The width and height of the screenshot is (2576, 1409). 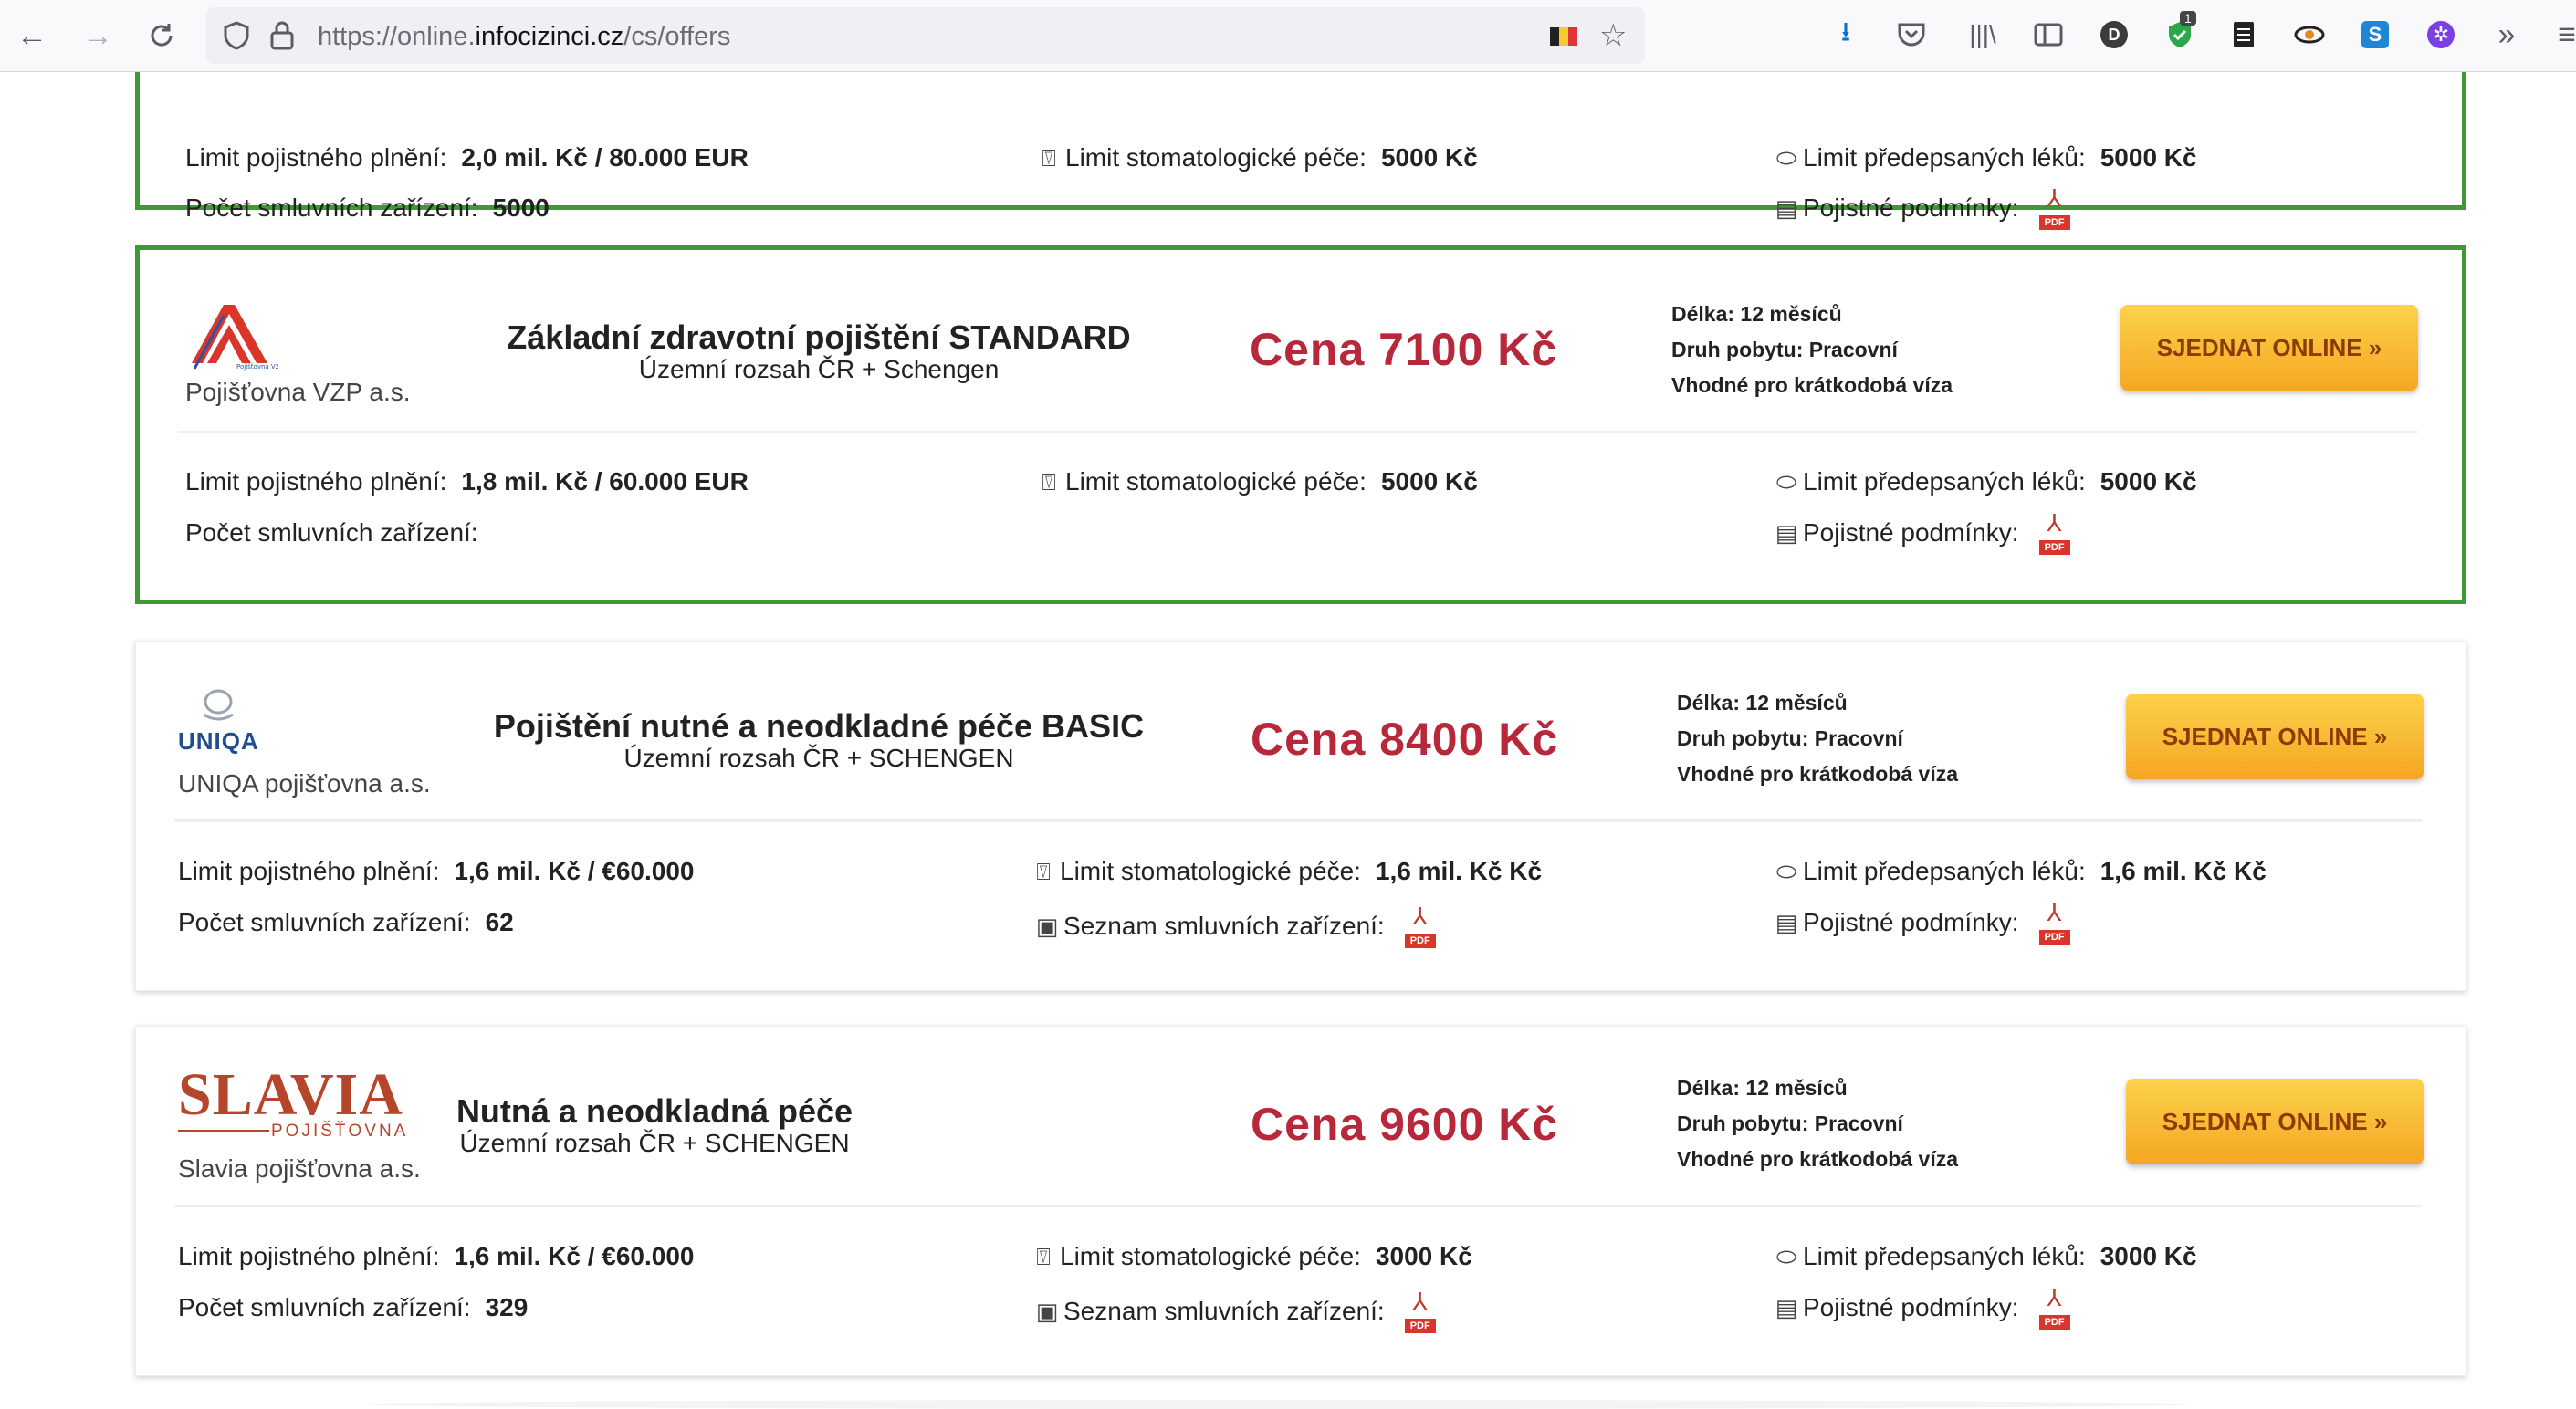 What do you see at coordinates (300, 1169) in the screenshot?
I see `insurer-name: Slavia pojišťovna a.s.` at bounding box center [300, 1169].